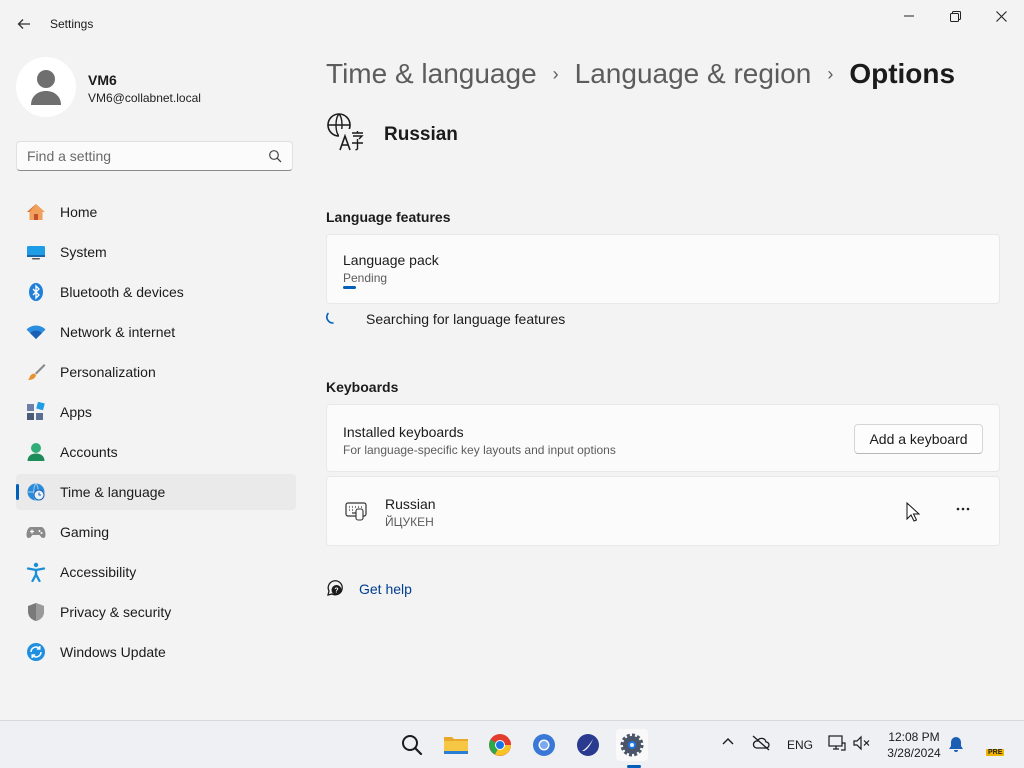 Image resolution: width=1024 pixels, height=768 pixels. What do you see at coordinates (36, 412) in the screenshot?
I see `apps-icon` at bounding box center [36, 412].